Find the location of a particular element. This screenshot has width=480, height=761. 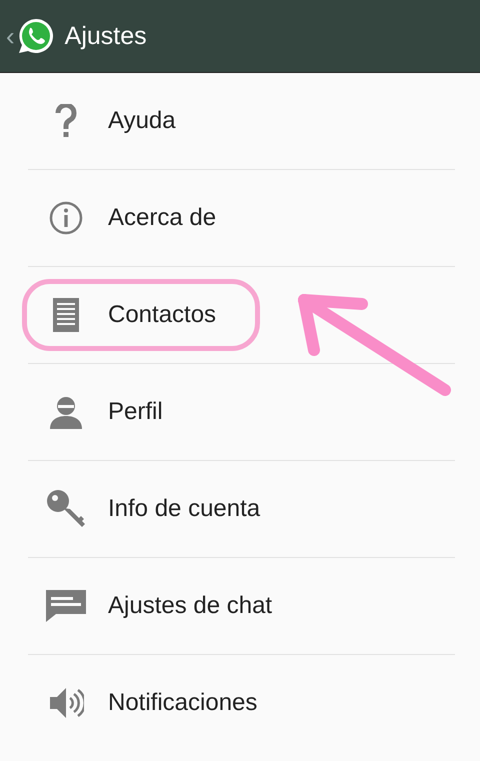

item-label: Contactos is located at coordinates (162, 315).